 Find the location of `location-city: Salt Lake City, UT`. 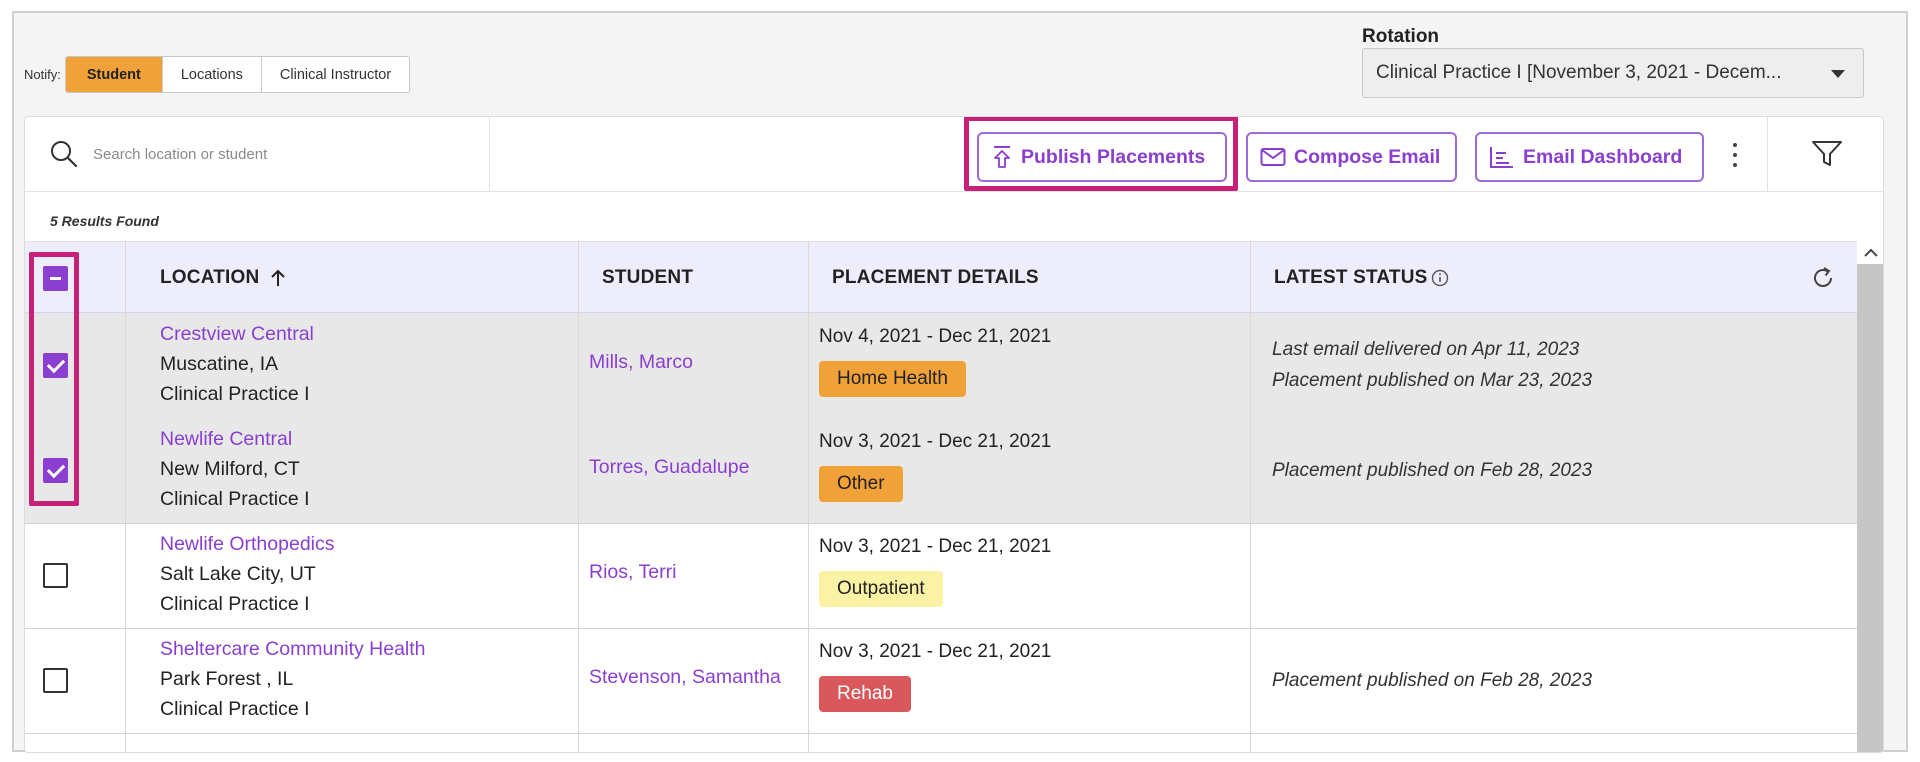

location-city: Salt Lake City, UT is located at coordinates (238, 574).